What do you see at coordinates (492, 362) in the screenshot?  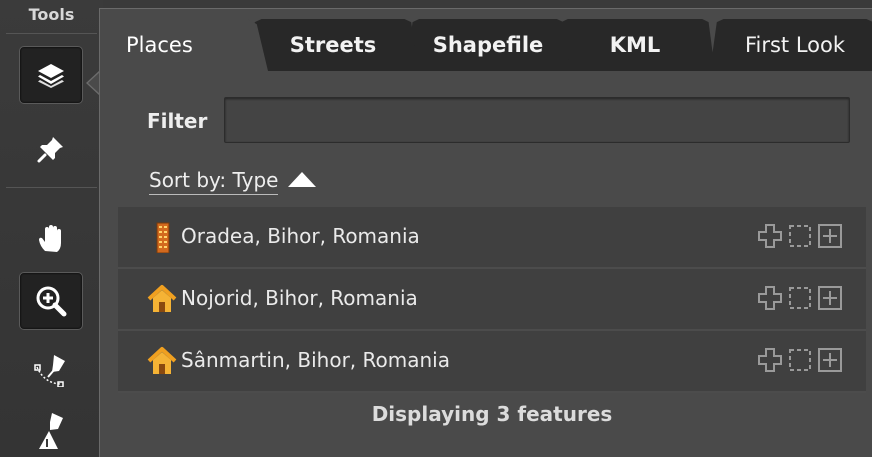 I see `list-item: Sânmartin, Bihor, Romania` at bounding box center [492, 362].